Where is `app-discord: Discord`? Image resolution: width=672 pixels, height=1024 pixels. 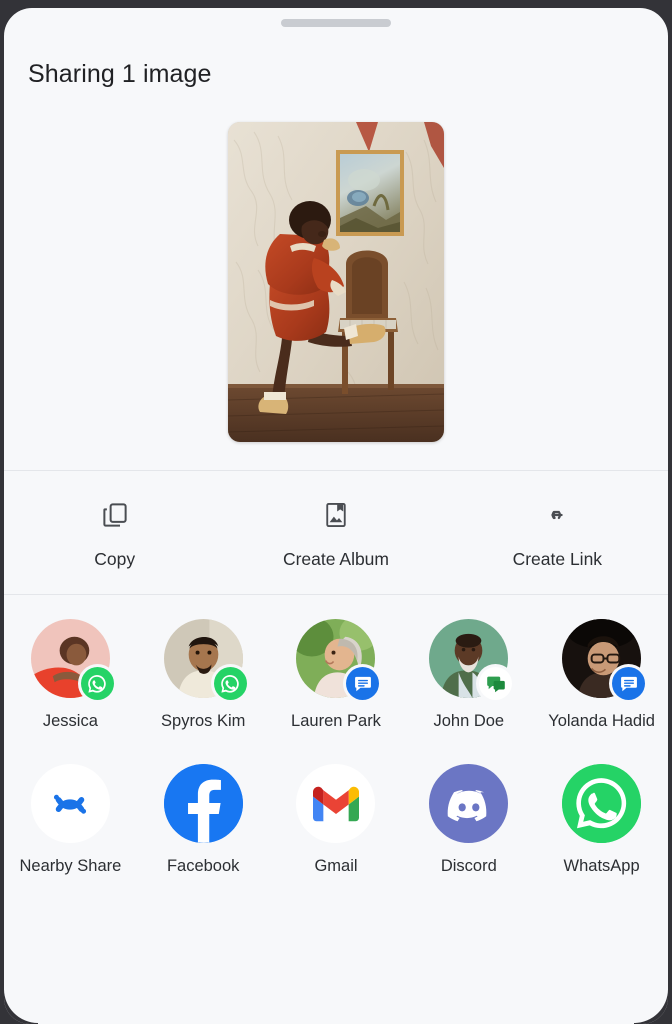
app-discord: Discord is located at coordinates (468, 828).